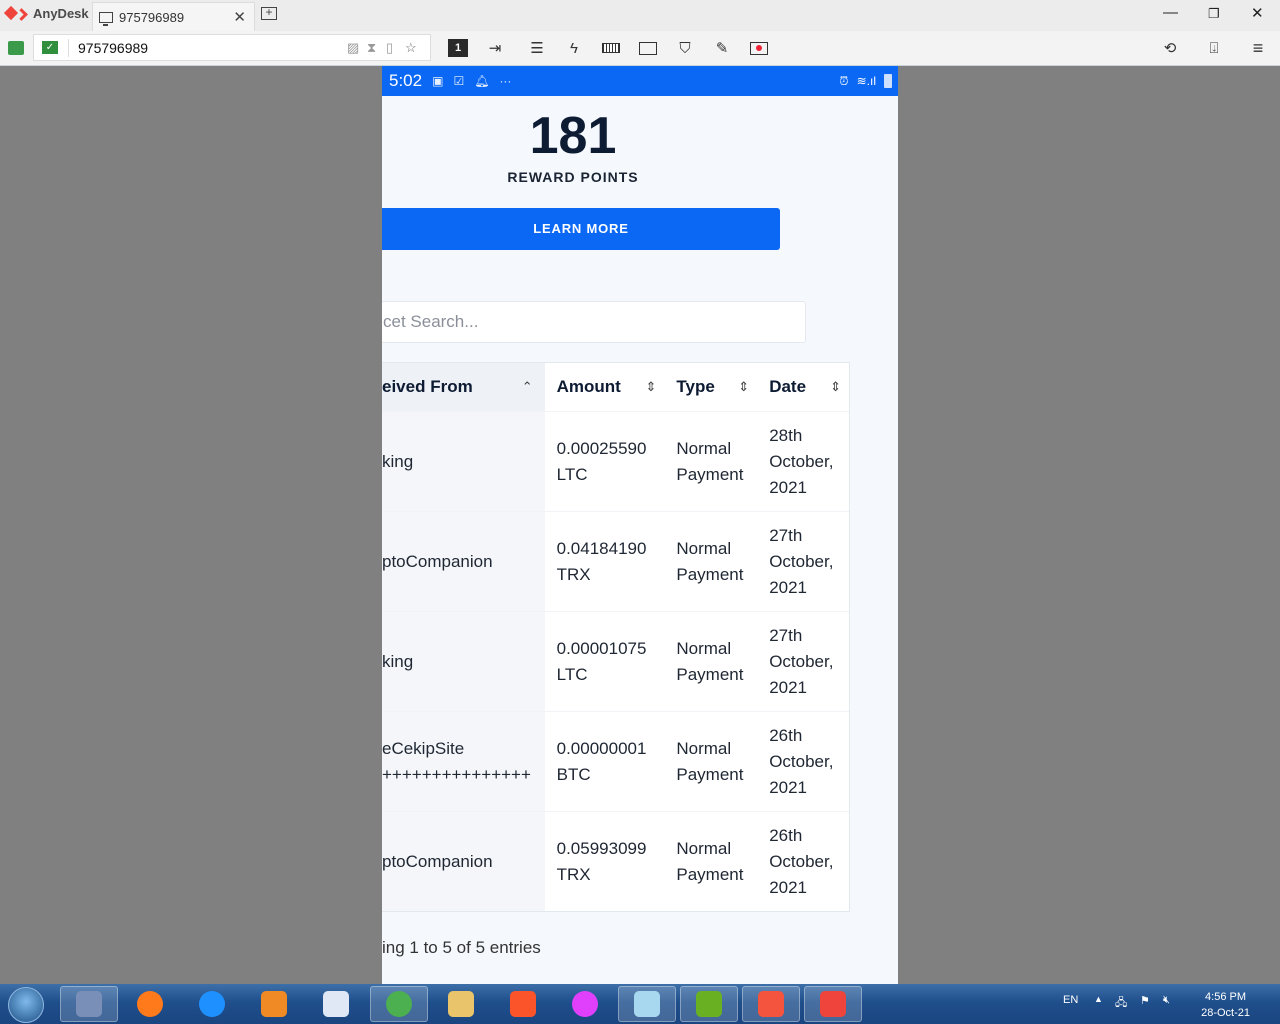  What do you see at coordinates (232, 47) in the screenshot?
I see `address-bar: ✓ 975796989 ▨ ⧗ ▯ ☆` at bounding box center [232, 47].